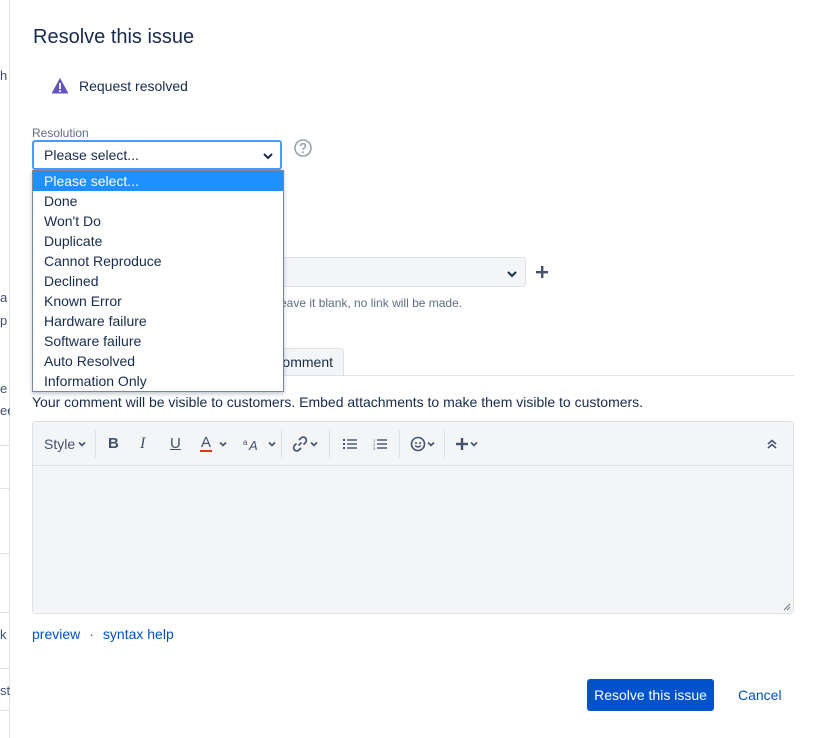  Describe the element at coordinates (158, 321) in the screenshot. I see `resolution-option: Hardware failure` at that location.